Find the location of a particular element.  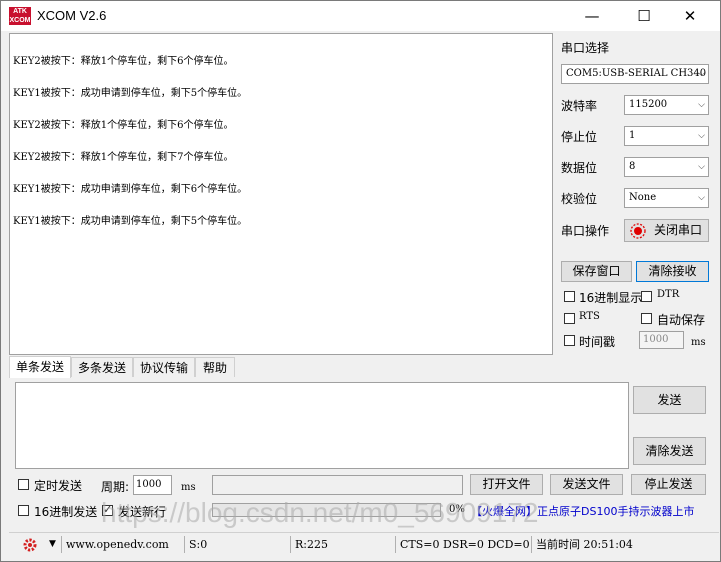

port-select: COM5:USB-SERIAL CH340 ⌵ is located at coordinates (635, 74).